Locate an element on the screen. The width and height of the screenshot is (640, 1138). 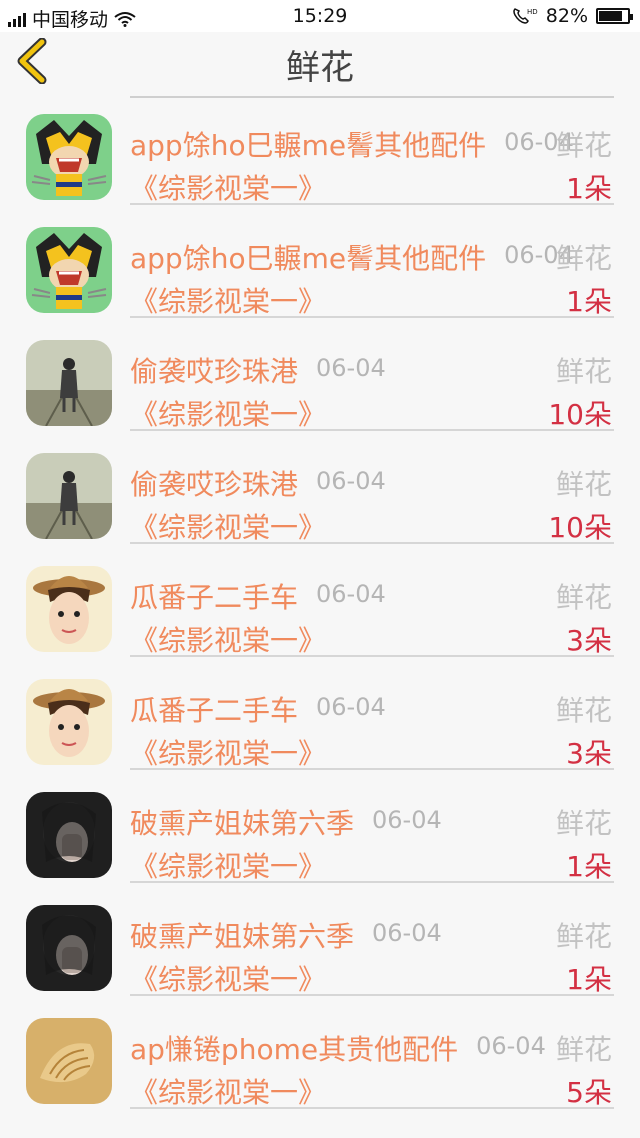
page-title: 鲜花 is located at coordinates (320, 68).